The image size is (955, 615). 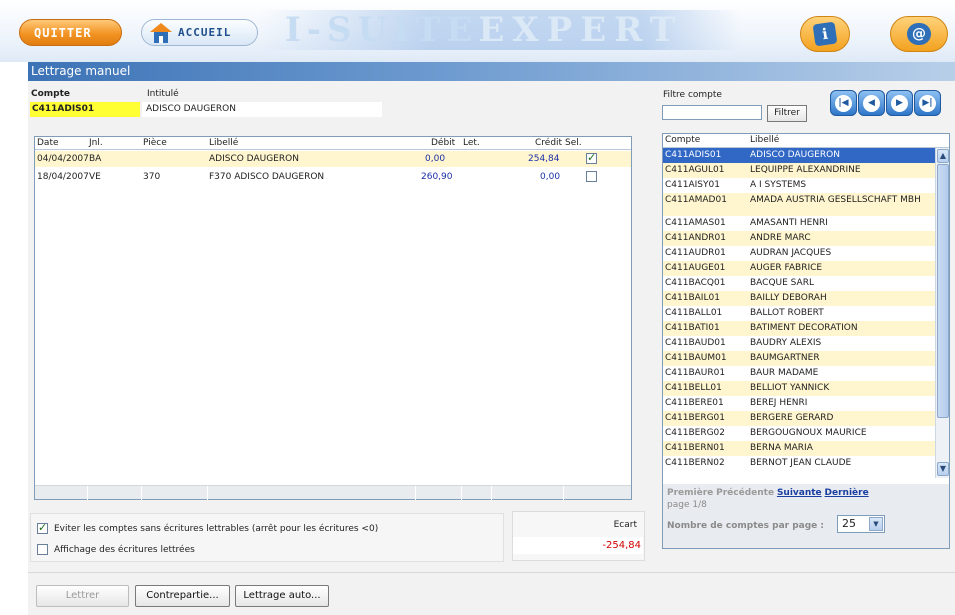 What do you see at coordinates (548, 143) in the screenshot?
I see `col-credit: Crédit` at bounding box center [548, 143].